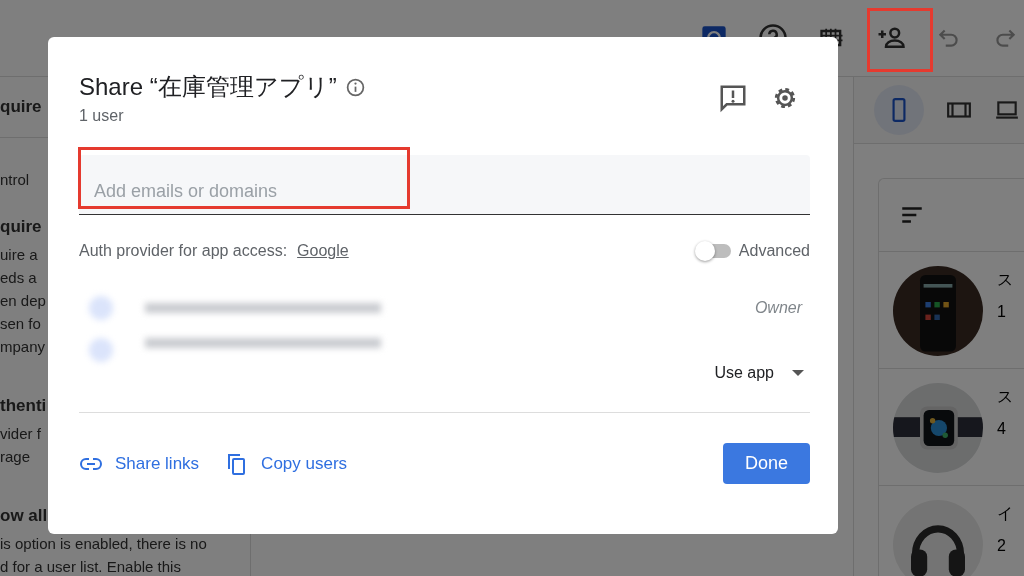 The height and width of the screenshot is (576, 1024). What do you see at coordinates (24, 516) in the screenshot?
I see `section-heading: ow all` at bounding box center [24, 516].